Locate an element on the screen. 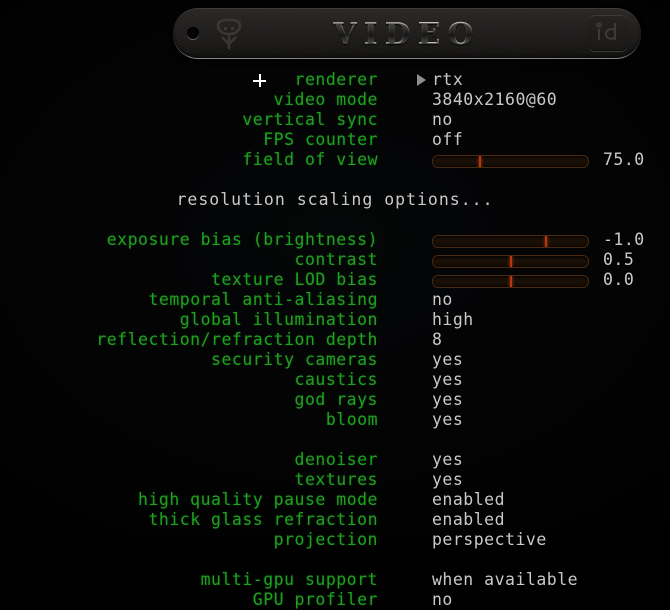 This screenshot has height=610, width=670. setting-label-thick-glass-refraction: thick glass refraction is located at coordinates (263, 519).